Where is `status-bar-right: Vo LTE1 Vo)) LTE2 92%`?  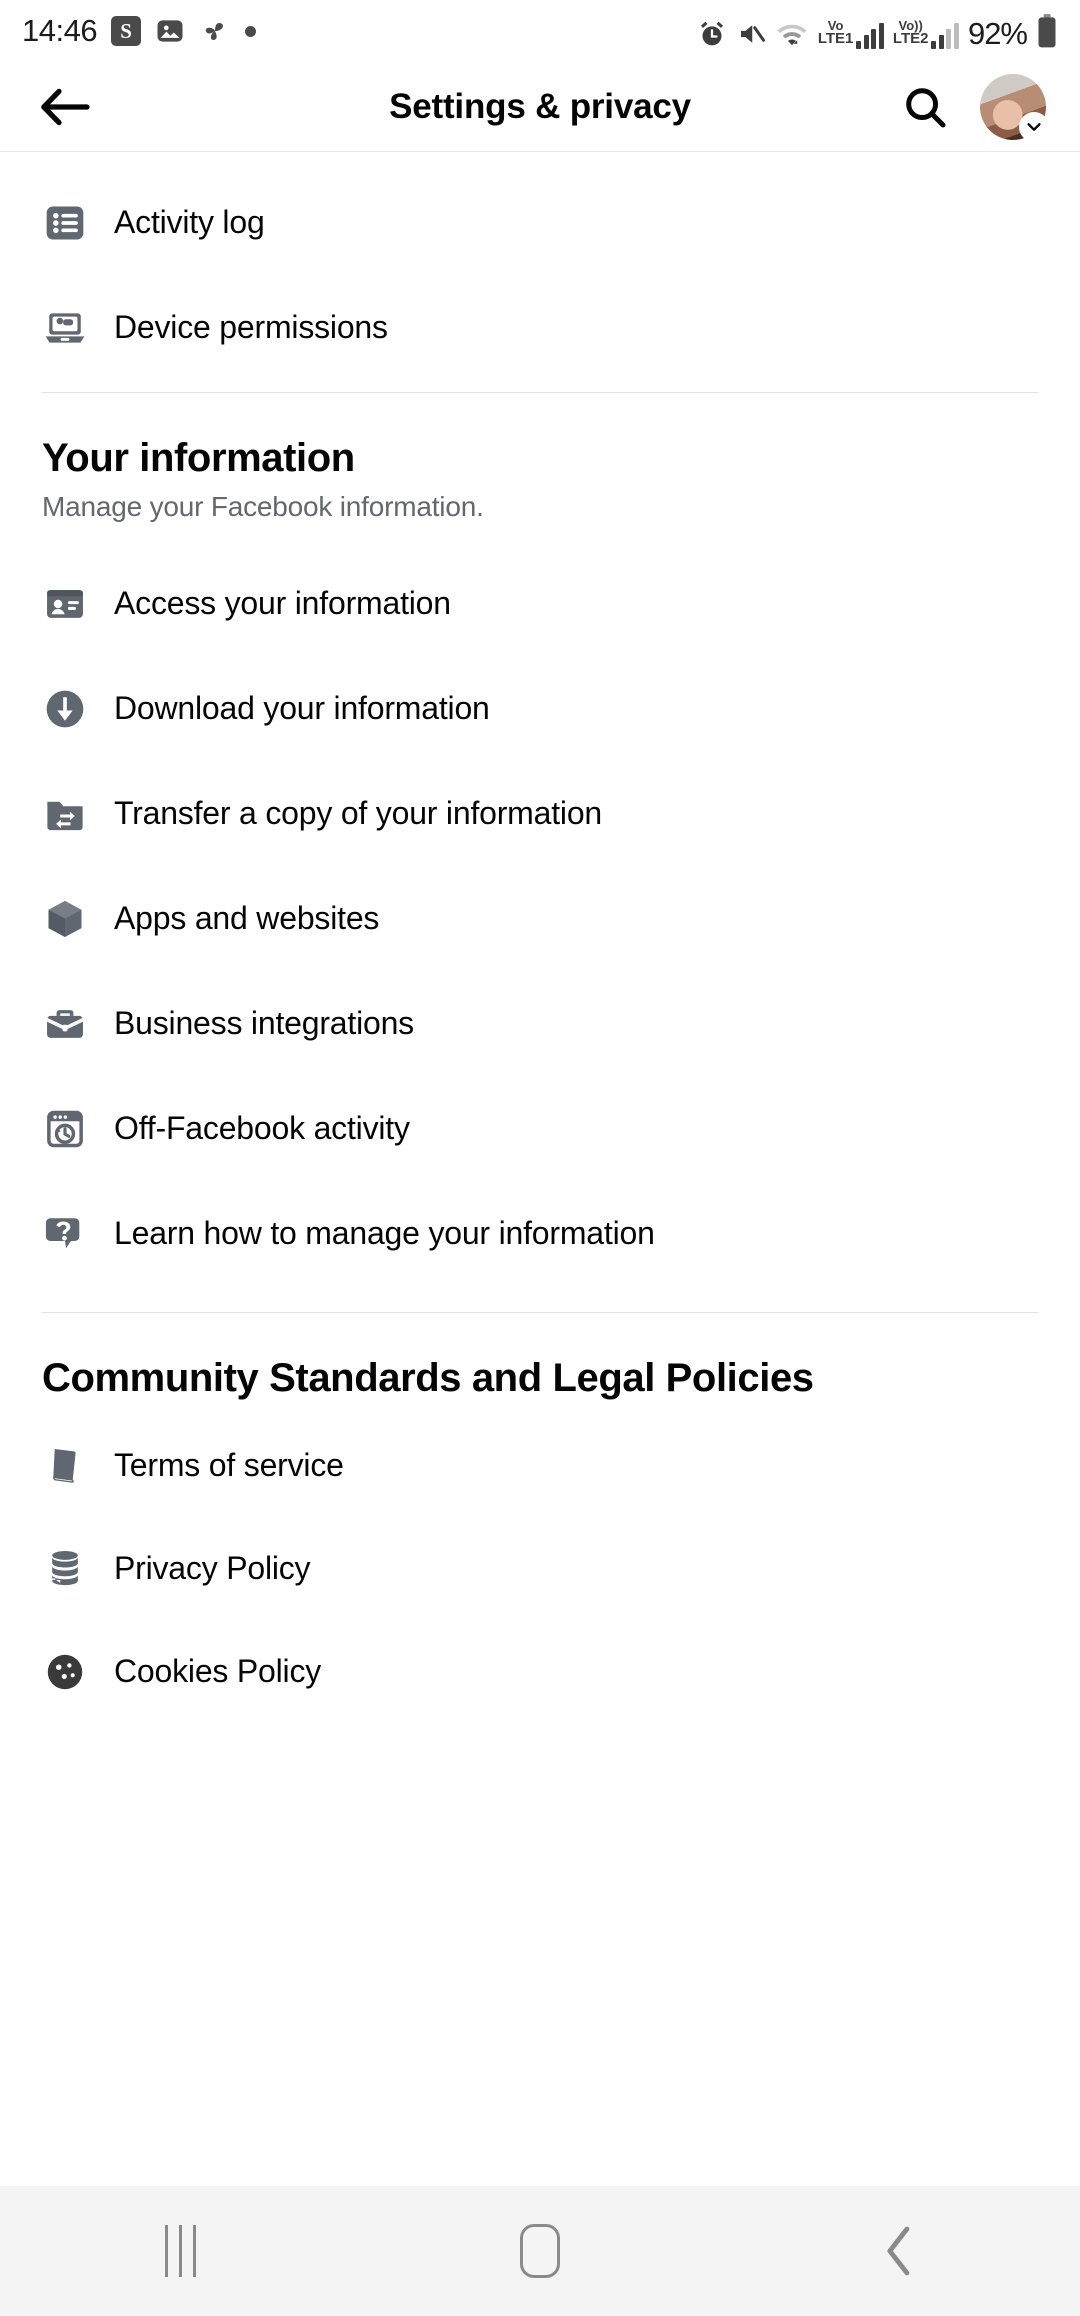
status-bar-right: Vo LTE1 Vo)) LTE2 92% is located at coordinates (877, 32).